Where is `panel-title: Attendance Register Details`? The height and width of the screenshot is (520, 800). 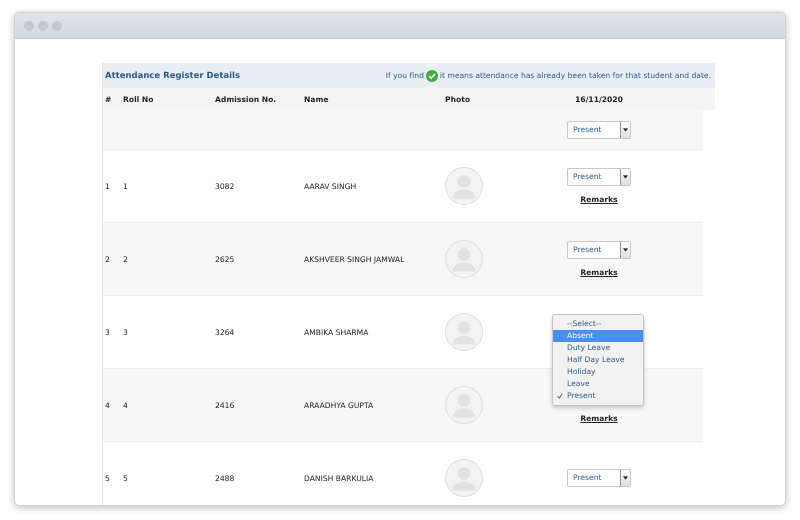 panel-title: Attendance Register Details is located at coordinates (172, 75).